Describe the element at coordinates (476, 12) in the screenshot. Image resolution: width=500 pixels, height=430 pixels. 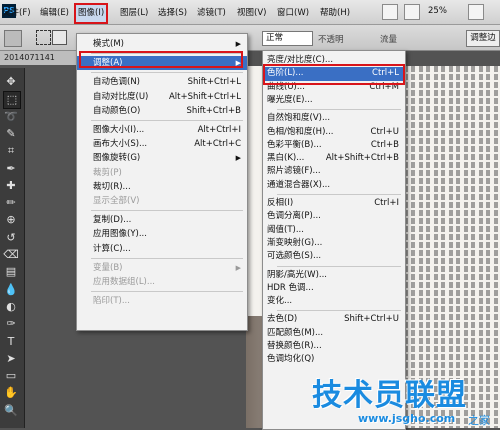
I see `arrange-documents-button` at that location.